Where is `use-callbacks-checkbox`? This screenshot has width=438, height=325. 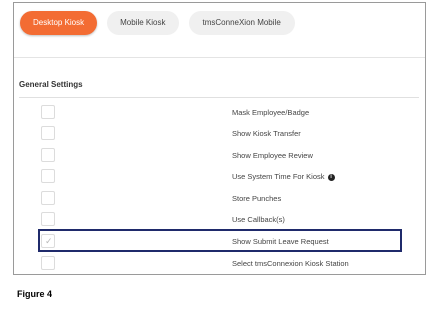
use-callbacks-checkbox is located at coordinates (48, 219).